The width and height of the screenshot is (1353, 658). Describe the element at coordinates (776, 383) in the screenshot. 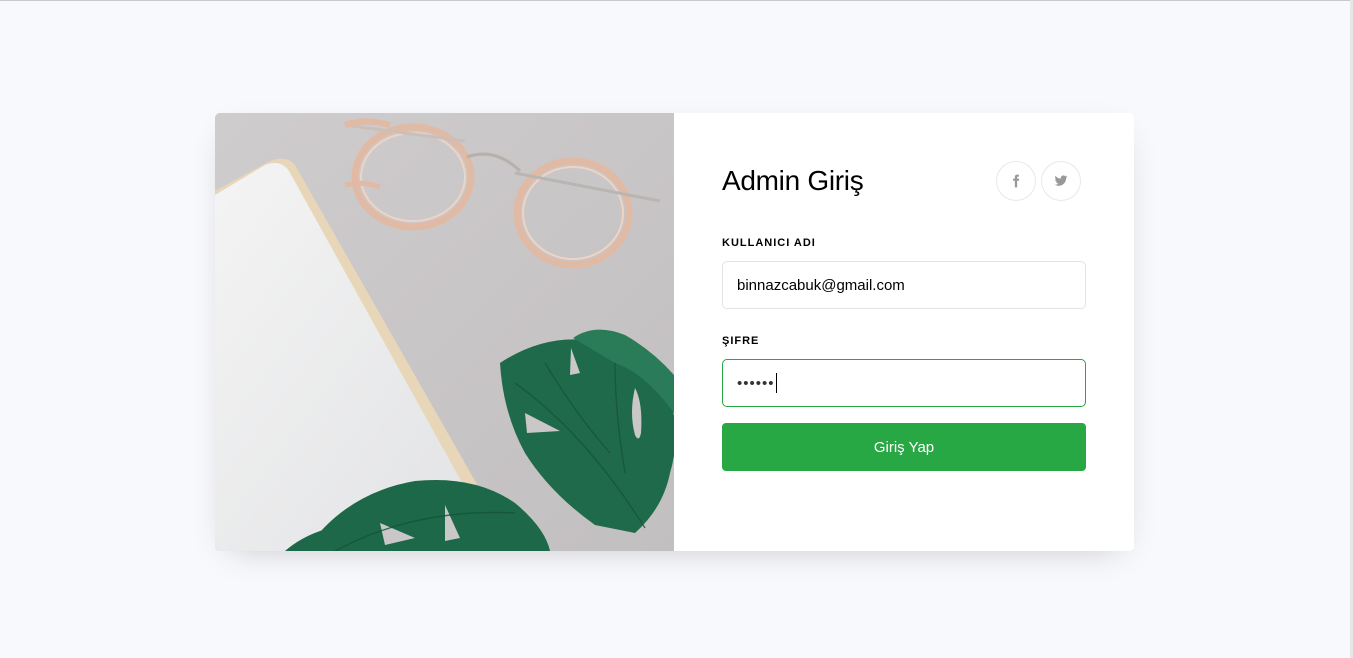

I see `text-caret` at that location.